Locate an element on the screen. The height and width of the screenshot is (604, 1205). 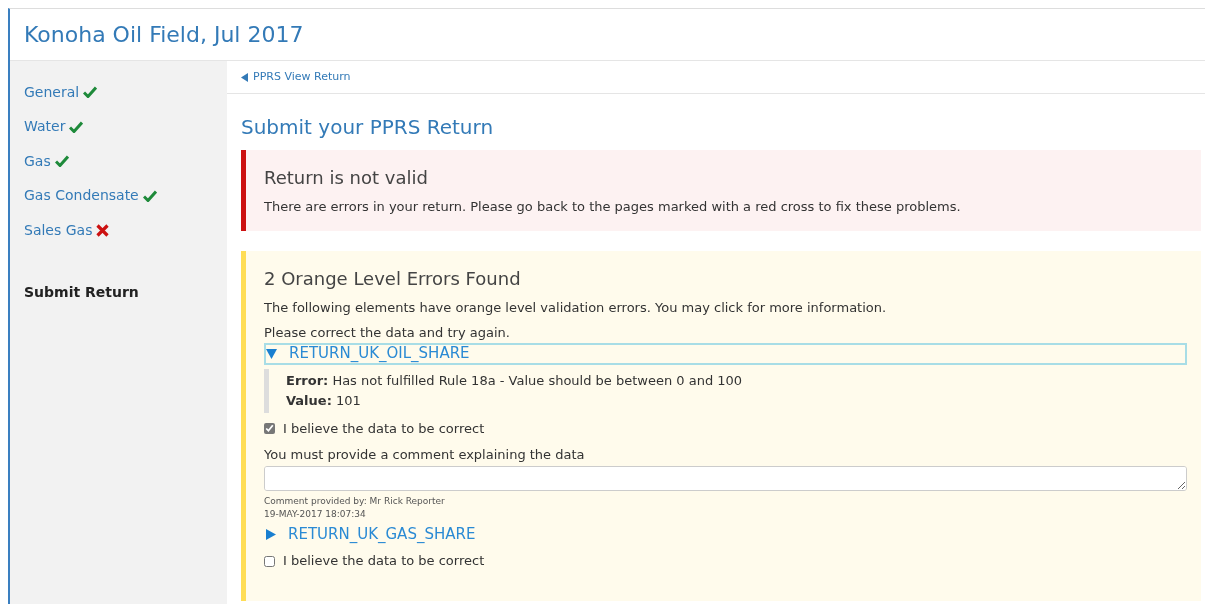
warning-instruction: Please correct the data and try again. is located at coordinates (387, 333).